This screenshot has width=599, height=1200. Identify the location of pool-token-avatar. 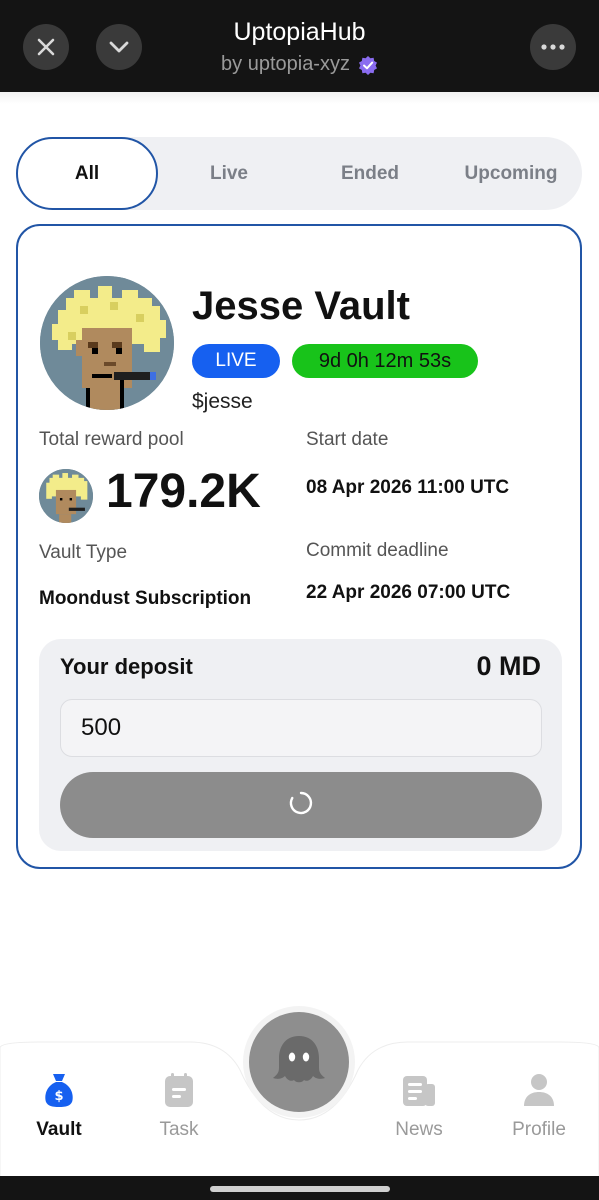
(66, 496).